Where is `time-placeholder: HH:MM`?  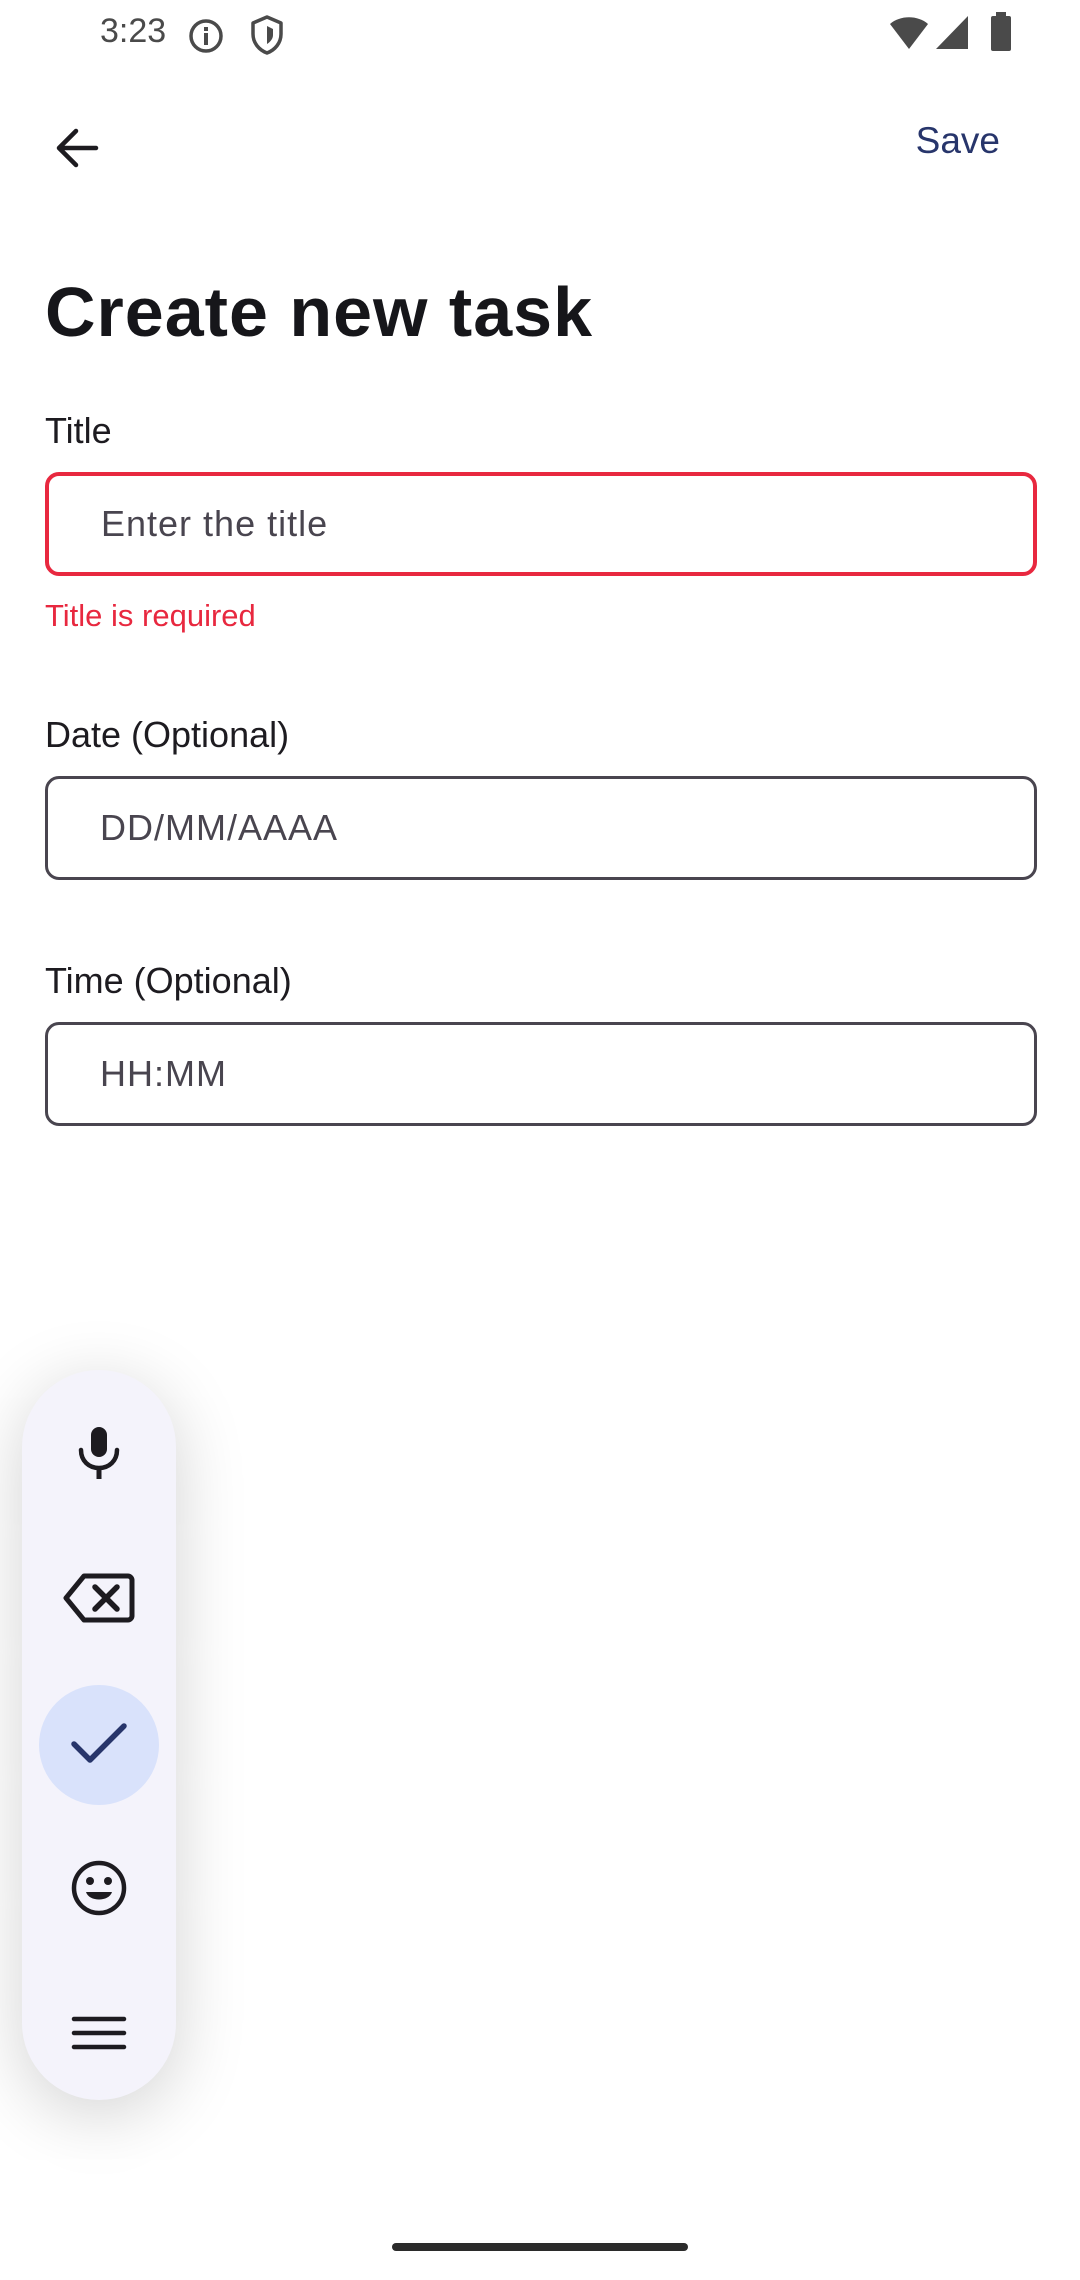
time-placeholder: HH:MM is located at coordinates (163, 1073).